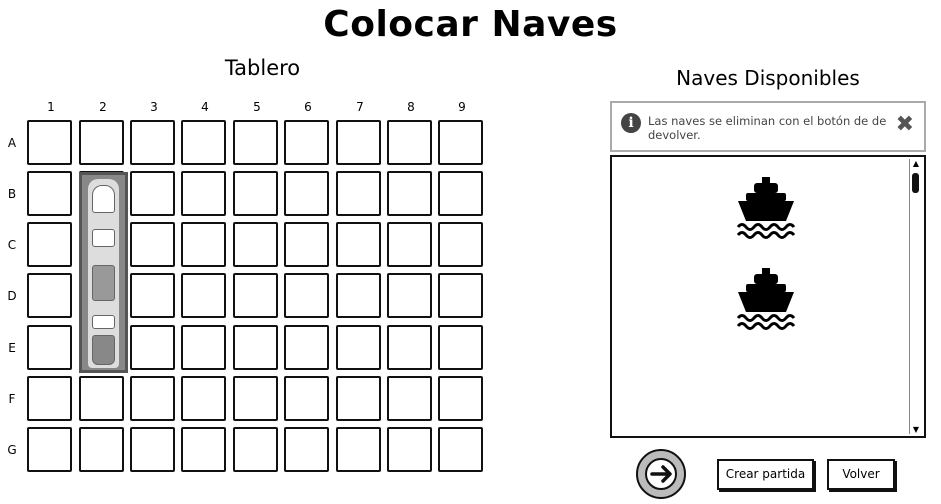  Describe the element at coordinates (460, 449) in the screenshot. I see `board-cell-G9` at that location.